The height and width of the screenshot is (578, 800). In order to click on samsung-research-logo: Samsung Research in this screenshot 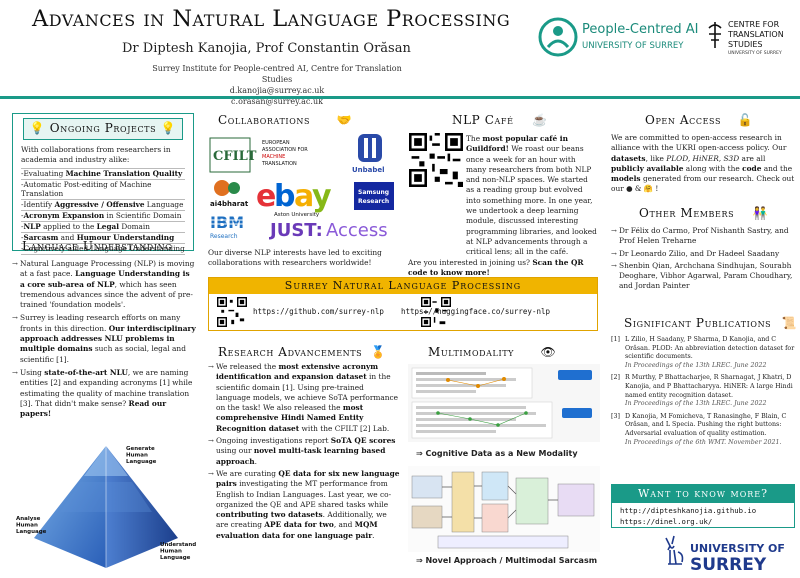, I will do `click(374, 196)`.